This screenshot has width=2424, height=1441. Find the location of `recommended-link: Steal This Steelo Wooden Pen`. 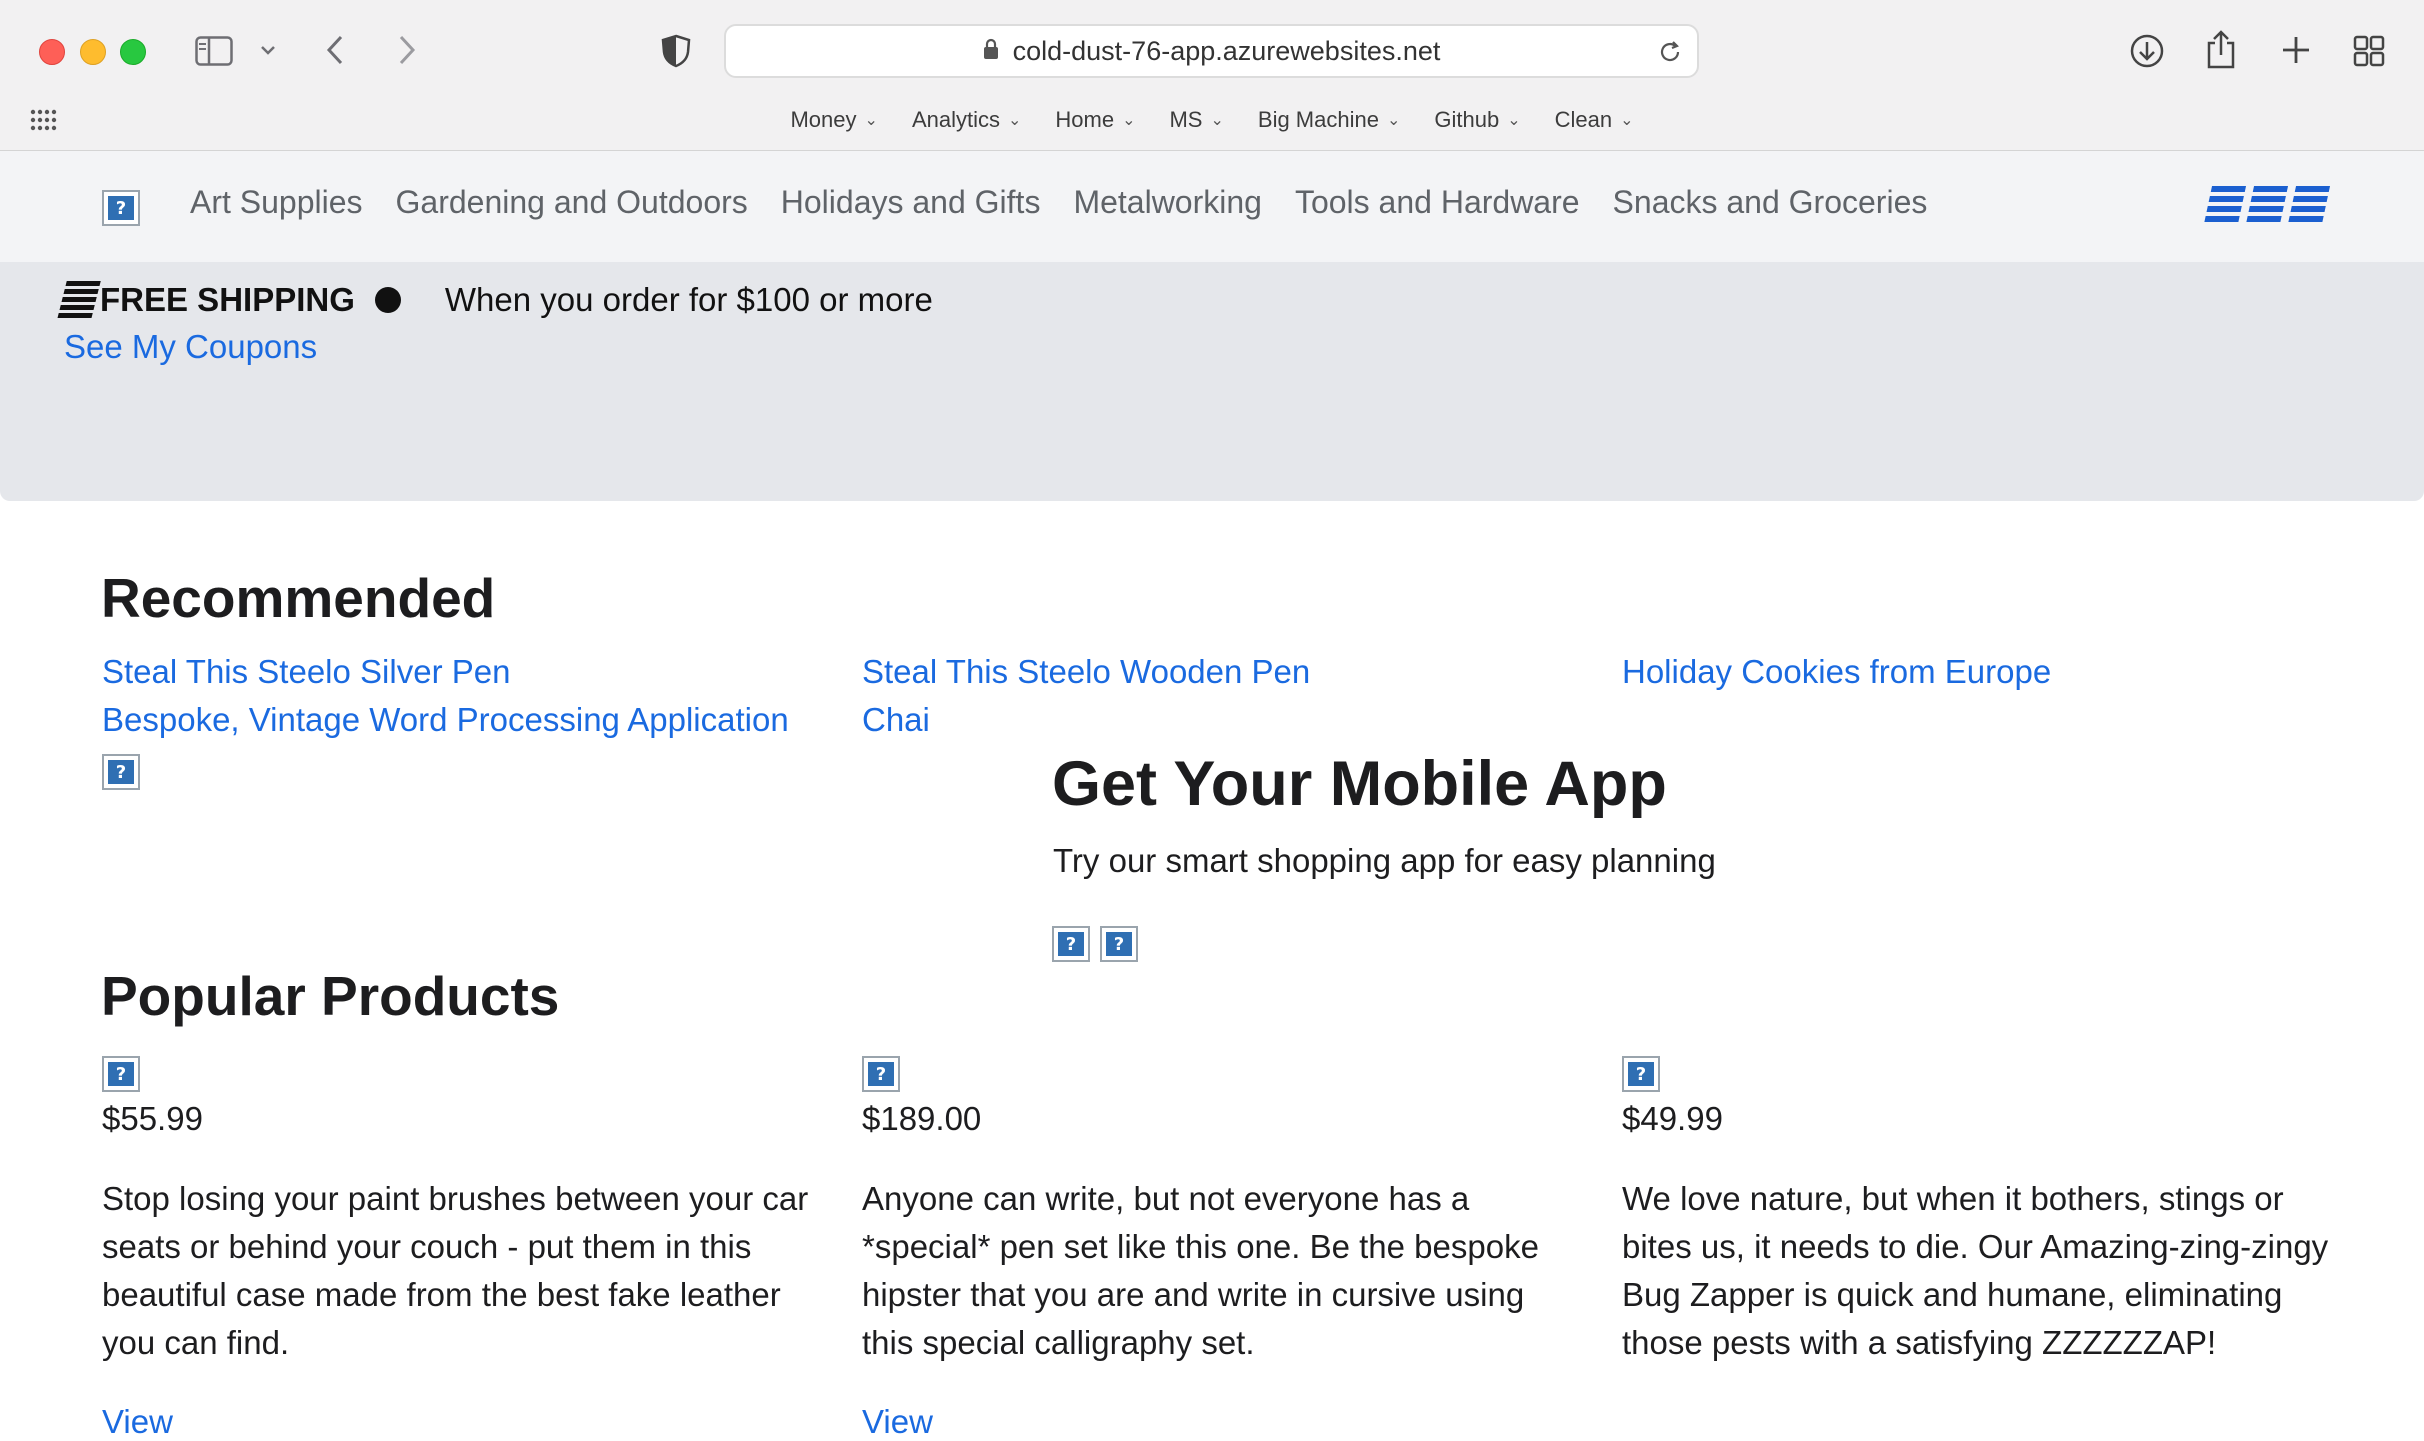

recommended-link: Steal This Steelo Wooden Pen is located at coordinates (1086, 672).